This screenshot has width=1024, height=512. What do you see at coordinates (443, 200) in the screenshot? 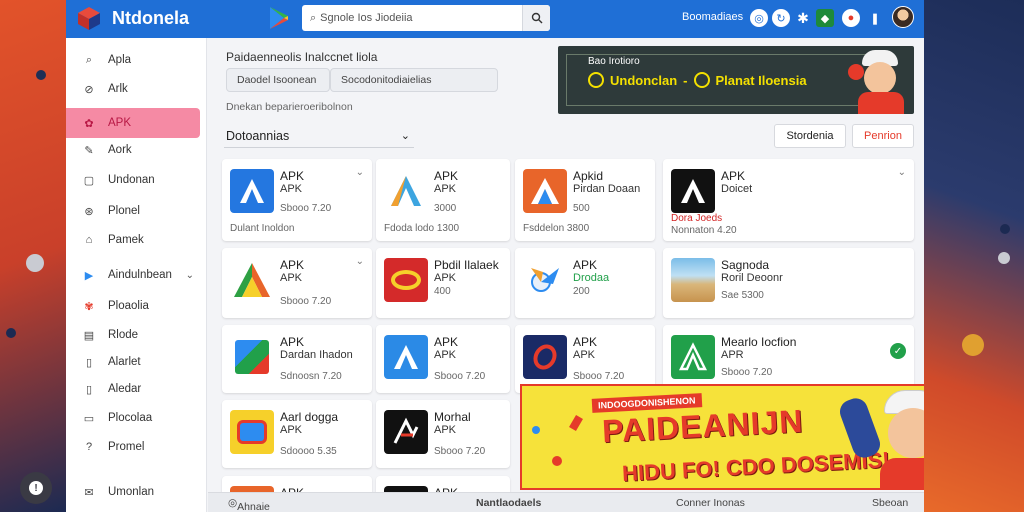
I see `app-card: APK APK 3000 Fdoda lodo 1300` at bounding box center [443, 200].